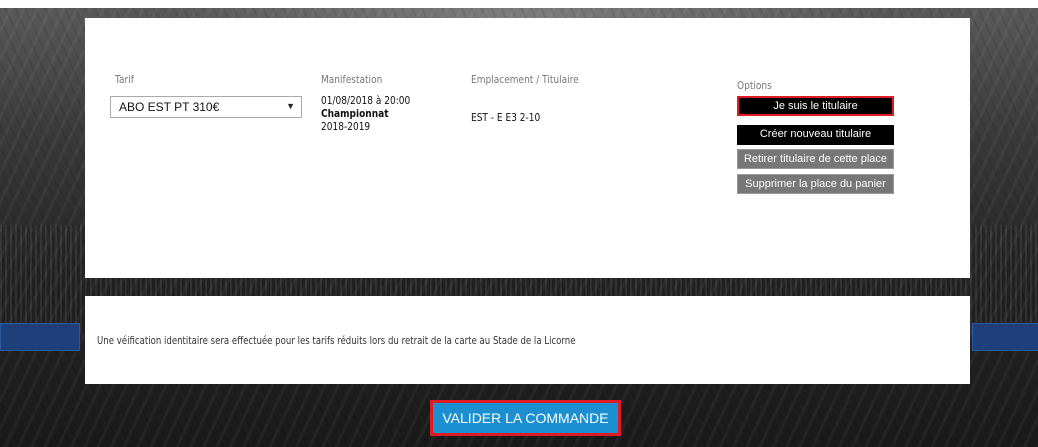 This screenshot has height=447, width=1038. I want to click on tarif-select: ABO EST PT 310€ ▼, so click(206, 107).